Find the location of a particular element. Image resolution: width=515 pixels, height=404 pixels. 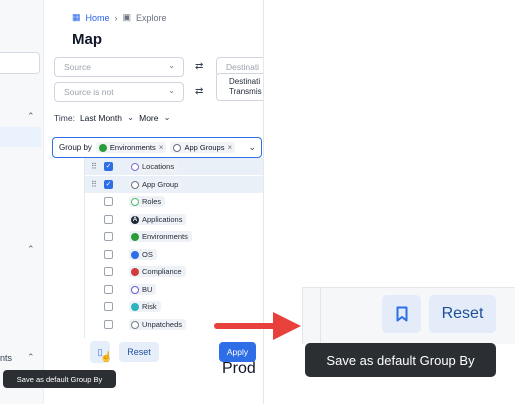

tooltip: Save as default Group By is located at coordinates (59, 379).